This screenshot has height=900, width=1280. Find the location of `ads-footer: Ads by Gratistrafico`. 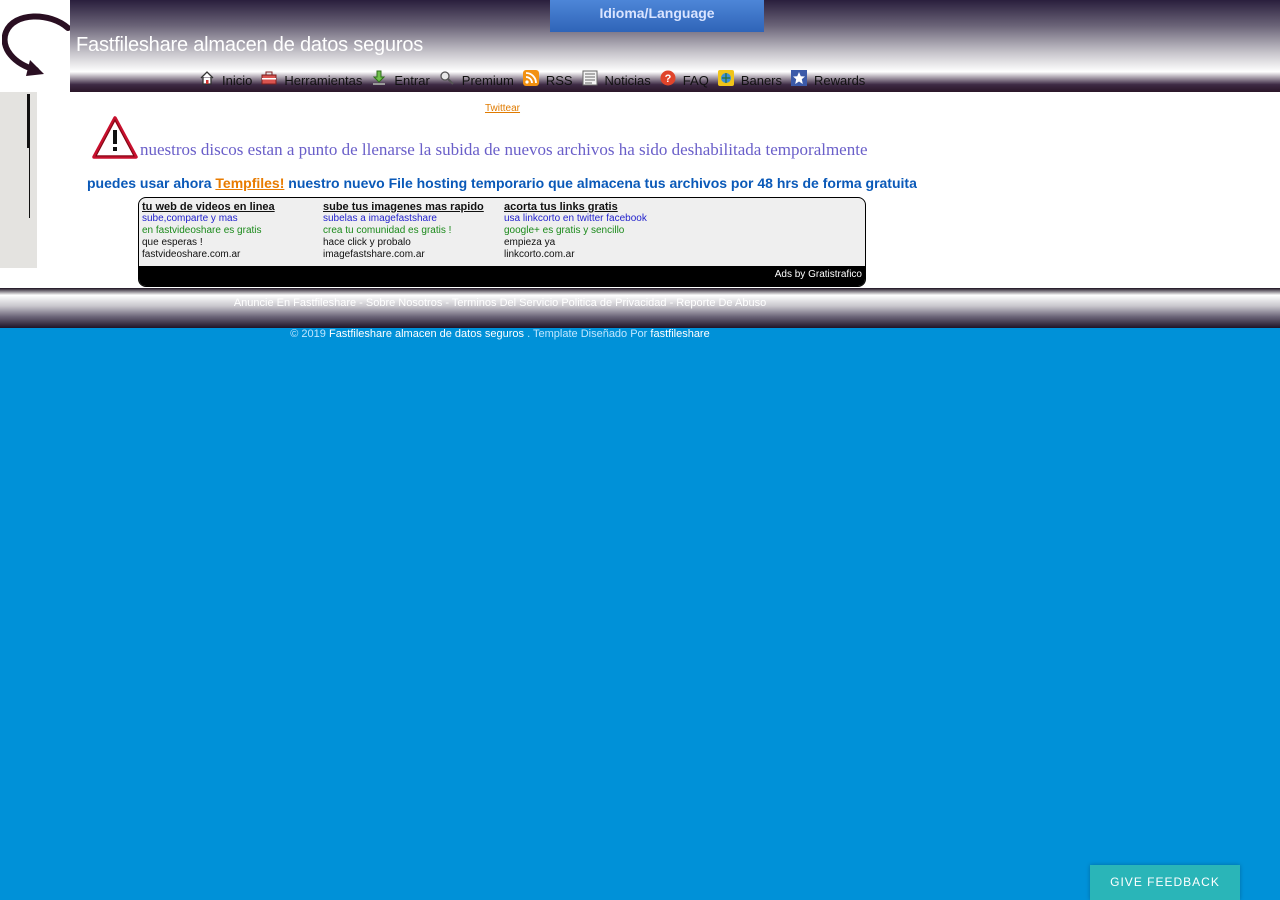

ads-footer: Ads by Gratistrafico is located at coordinates (502, 276).